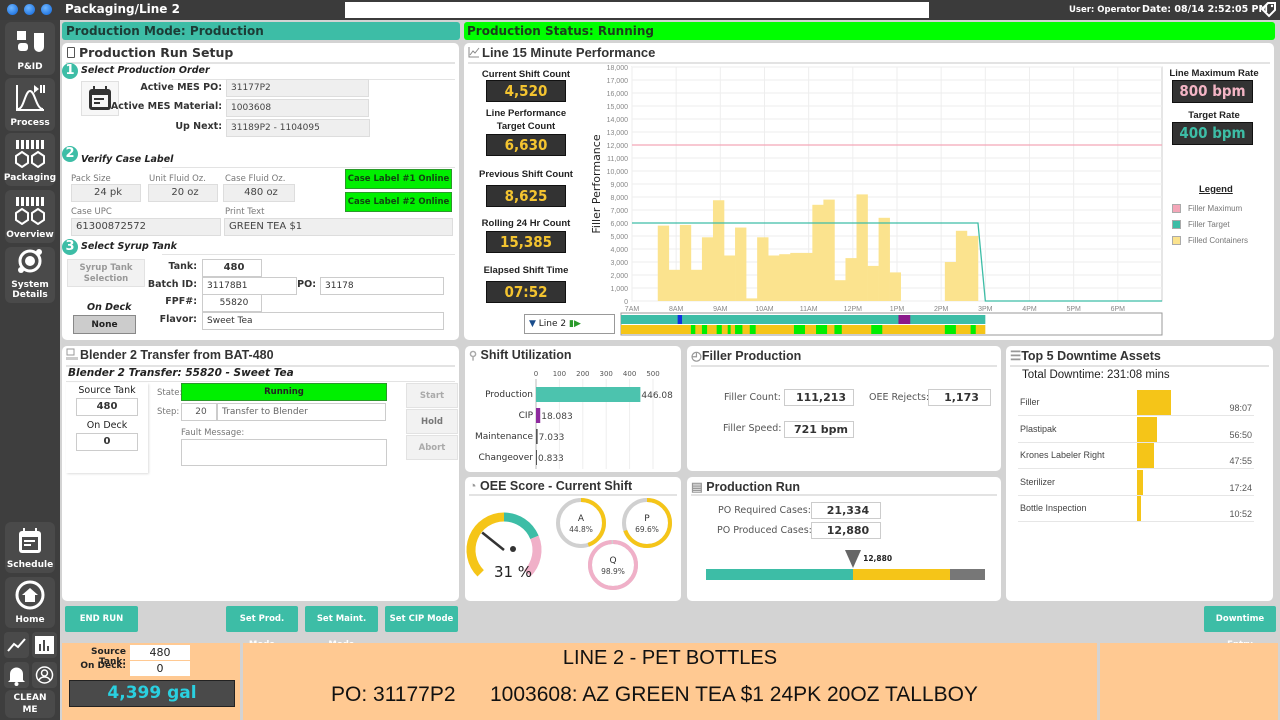 The image size is (1280, 720). I want to click on step-number: 20, so click(199, 412).